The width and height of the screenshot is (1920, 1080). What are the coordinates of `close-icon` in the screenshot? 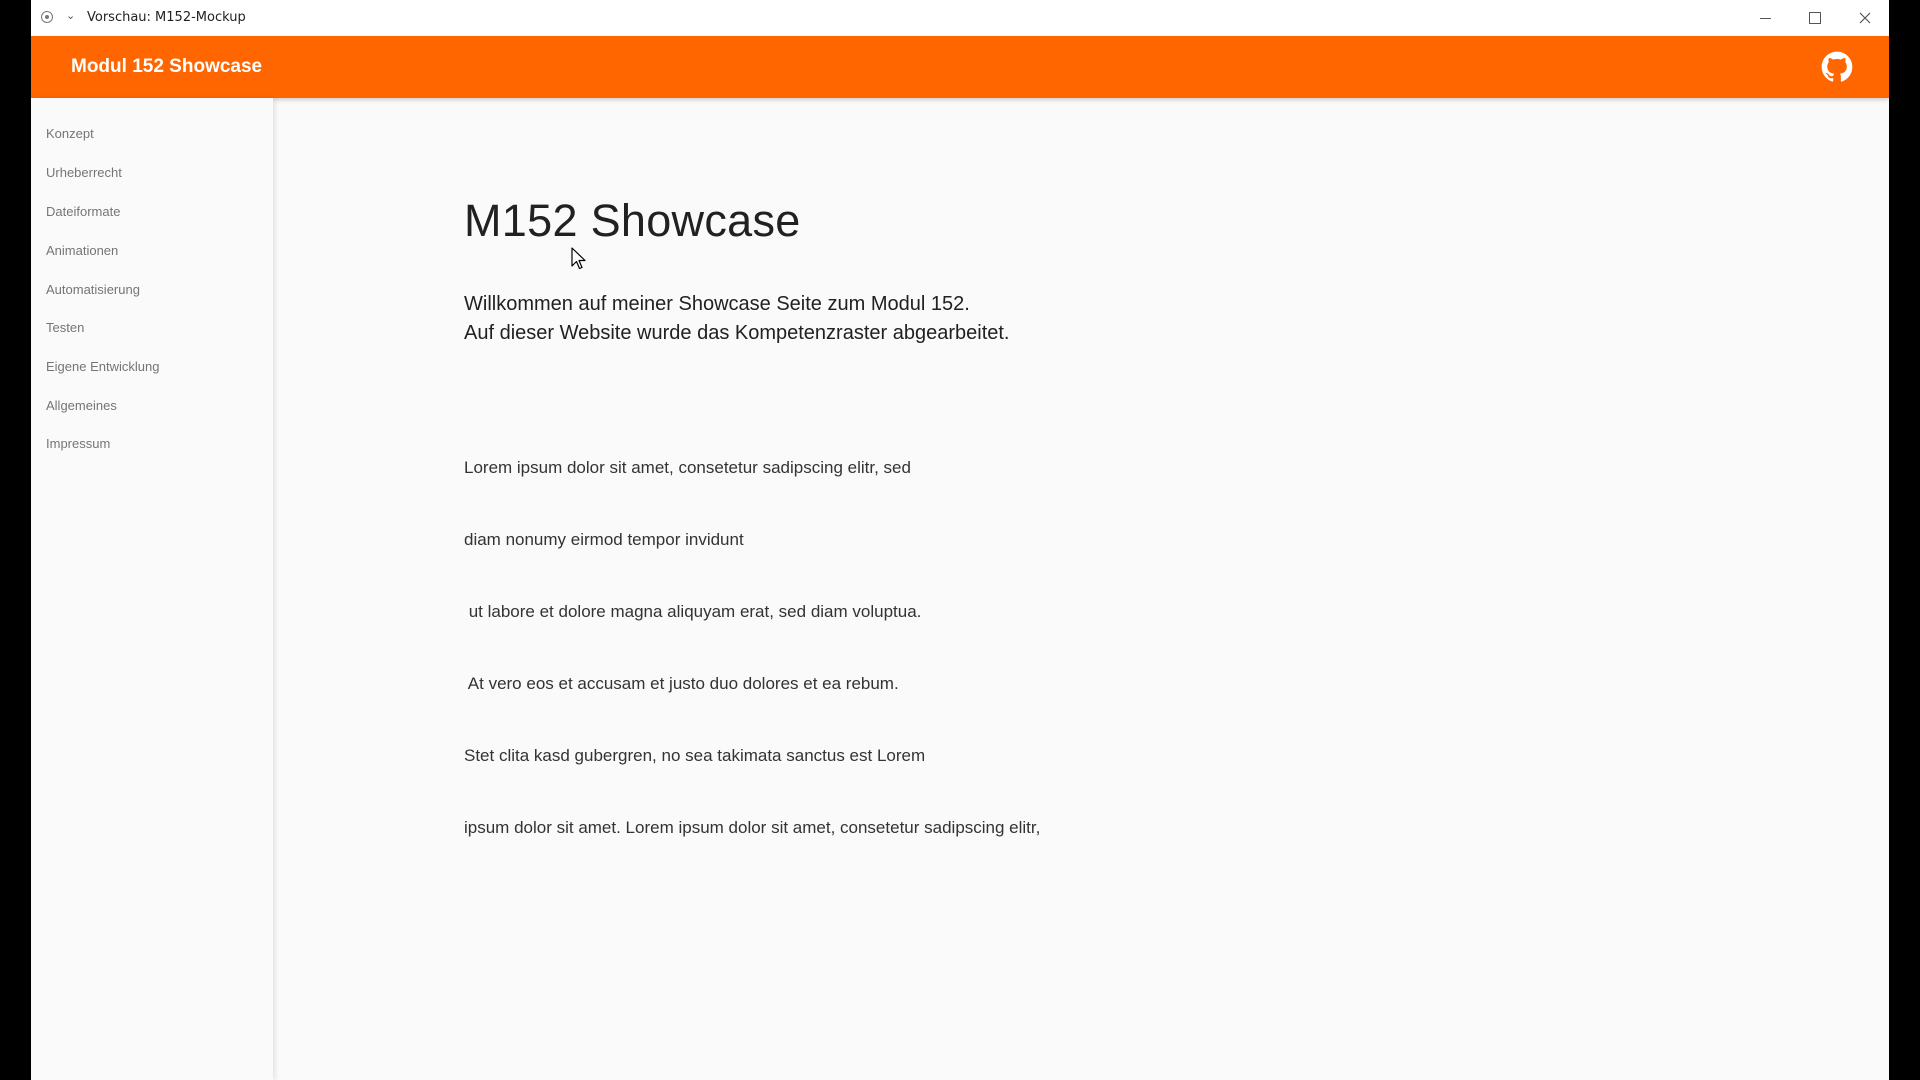 It's located at (1865, 18).